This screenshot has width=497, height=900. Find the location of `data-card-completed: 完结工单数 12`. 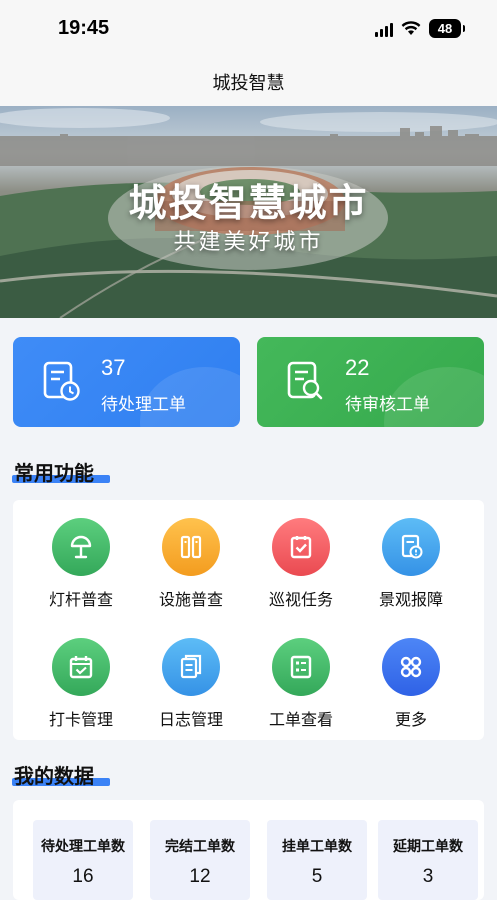

data-card-completed: 完结工单数 12 is located at coordinates (200, 860).